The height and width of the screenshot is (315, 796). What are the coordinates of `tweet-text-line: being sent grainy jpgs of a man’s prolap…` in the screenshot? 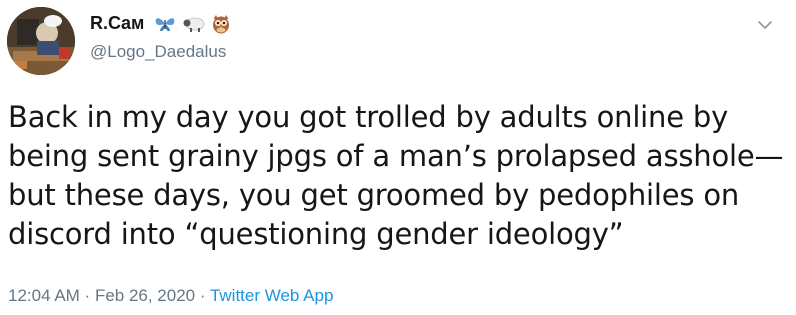 It's located at (396, 156).